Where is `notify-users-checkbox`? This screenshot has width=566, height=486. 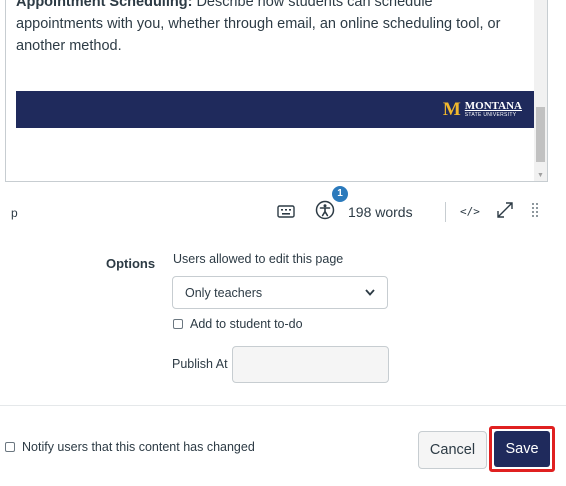 notify-users-checkbox is located at coordinates (10, 447).